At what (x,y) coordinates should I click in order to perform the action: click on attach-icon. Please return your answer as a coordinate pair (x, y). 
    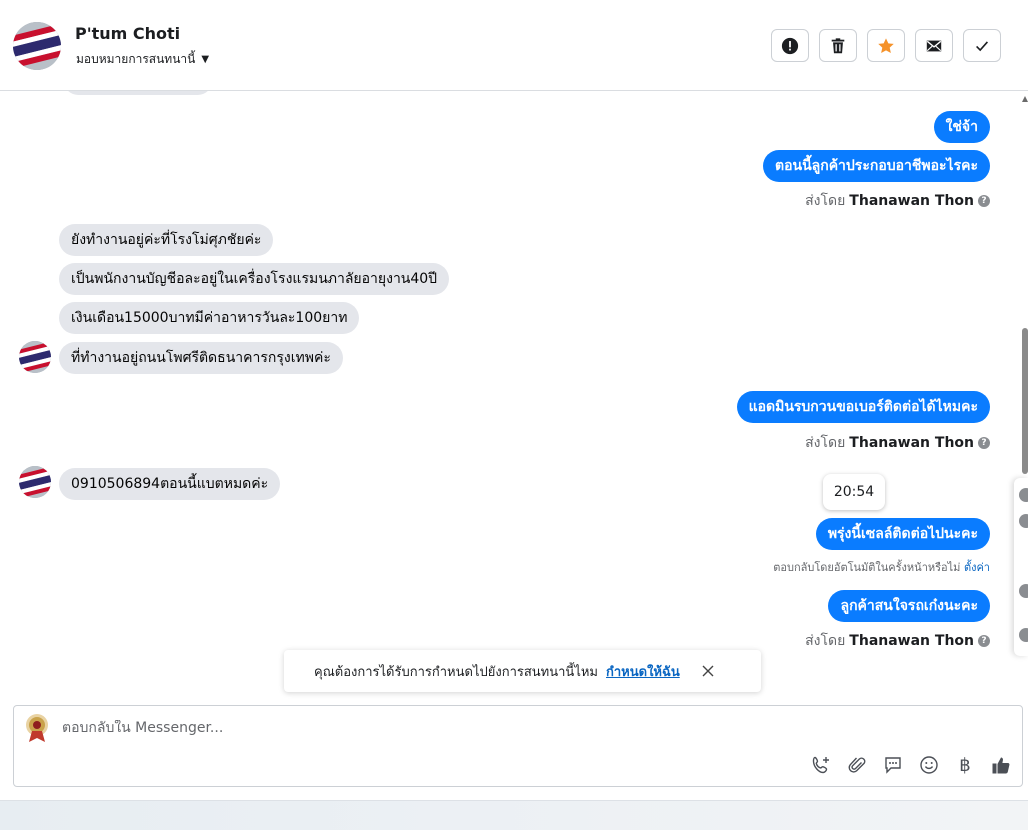
    Looking at the image, I should click on (857, 765).